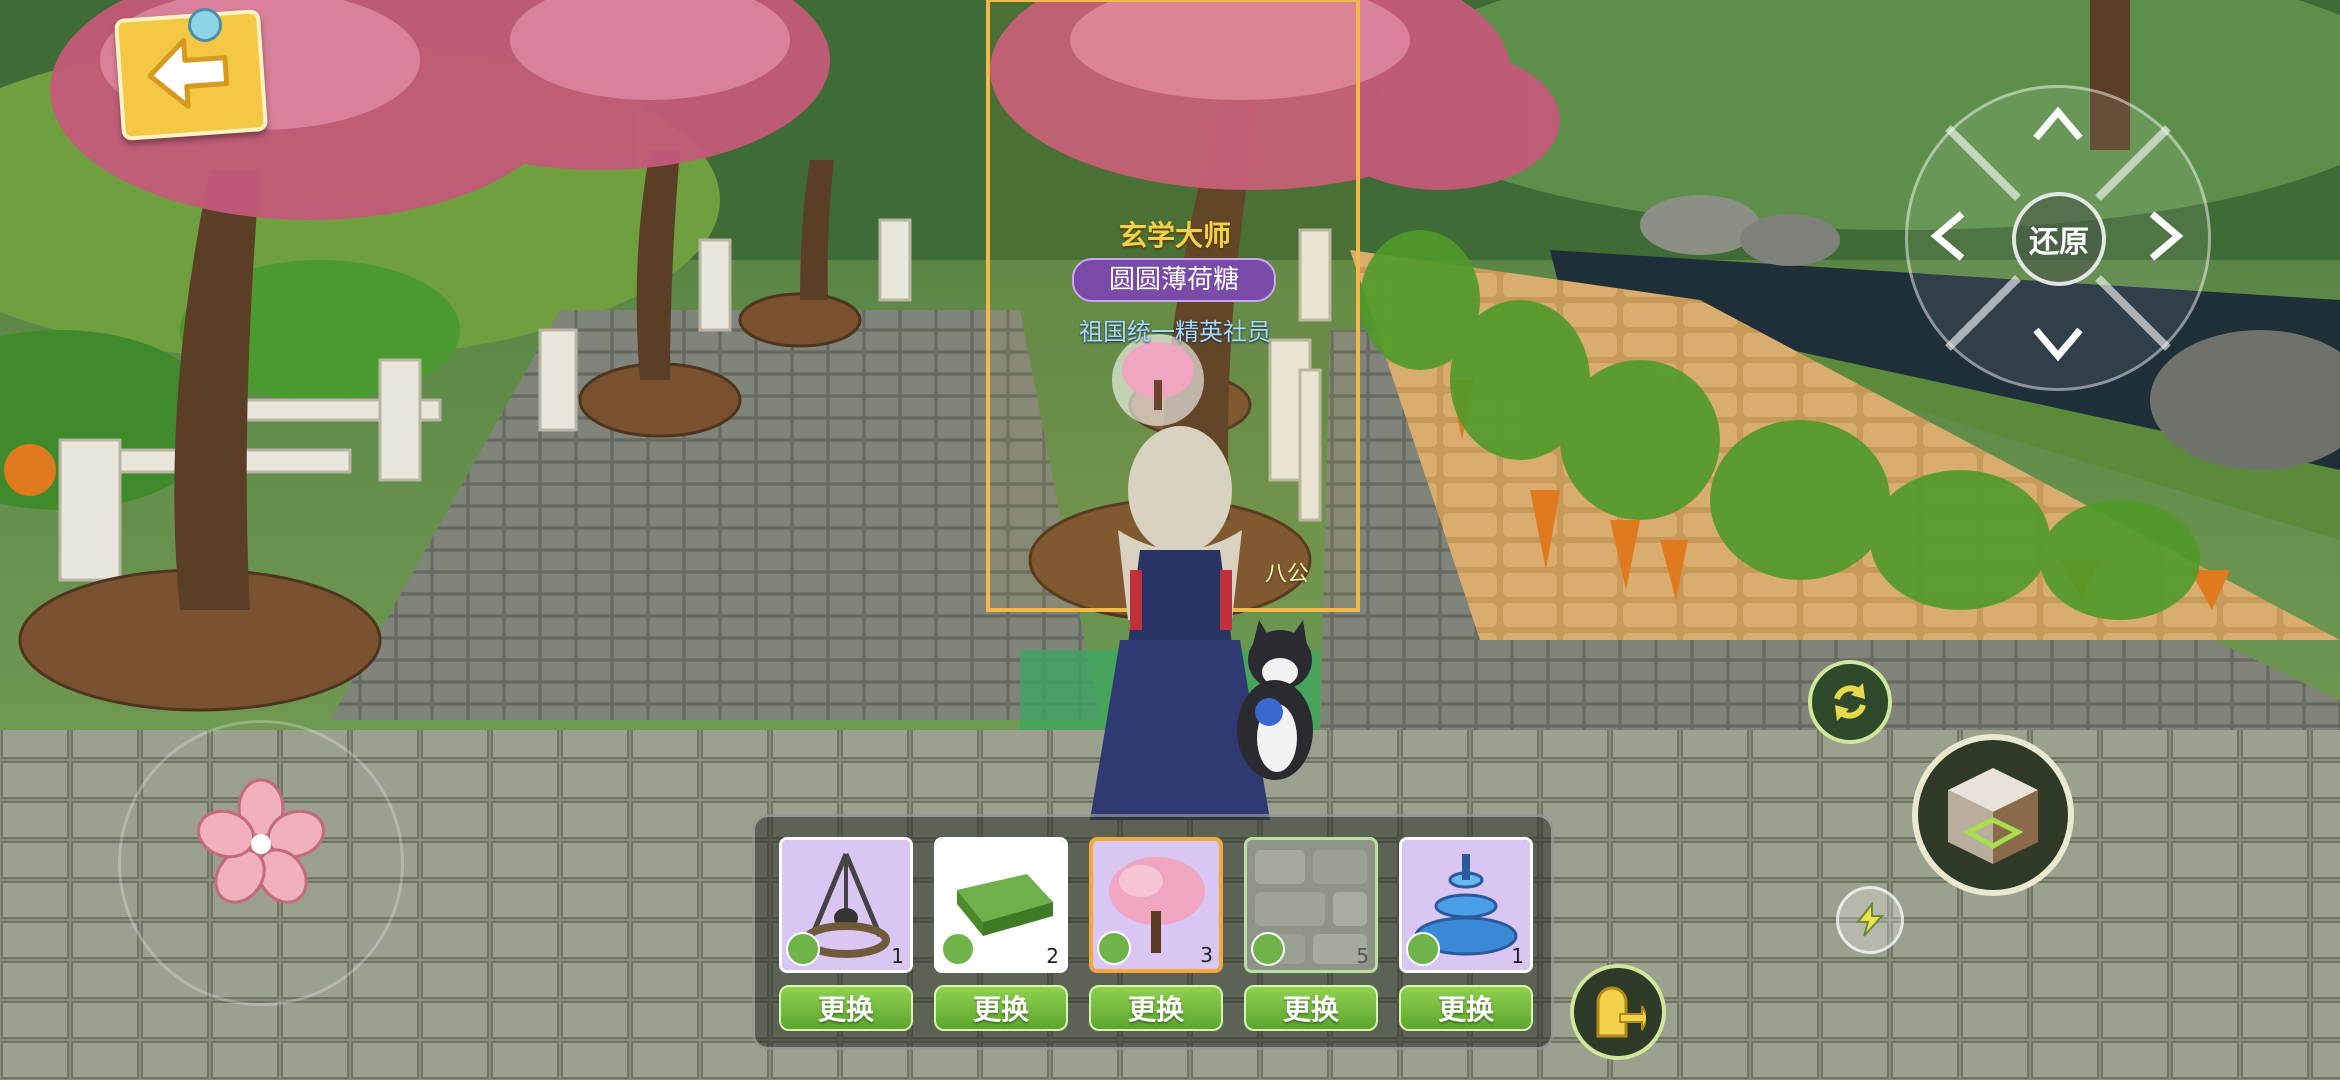 This screenshot has width=2340, height=1080. Describe the element at coordinates (1311, 1008) in the screenshot. I see `swap-button-4: 更换` at that location.